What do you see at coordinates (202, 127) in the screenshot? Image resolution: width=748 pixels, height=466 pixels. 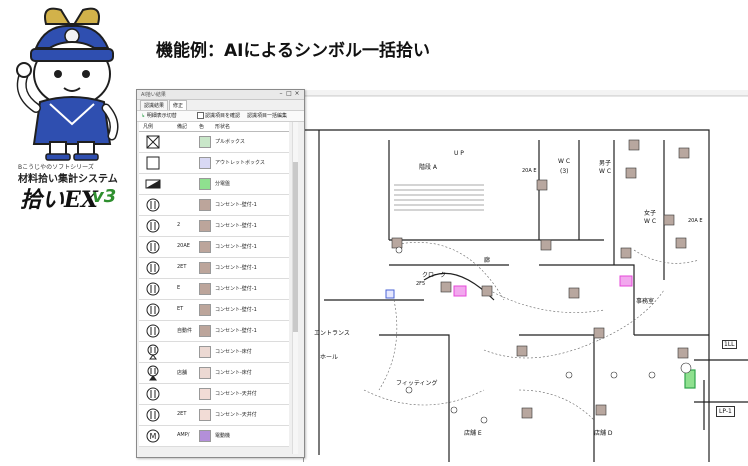 I see `column-color: 色` at bounding box center [202, 127].